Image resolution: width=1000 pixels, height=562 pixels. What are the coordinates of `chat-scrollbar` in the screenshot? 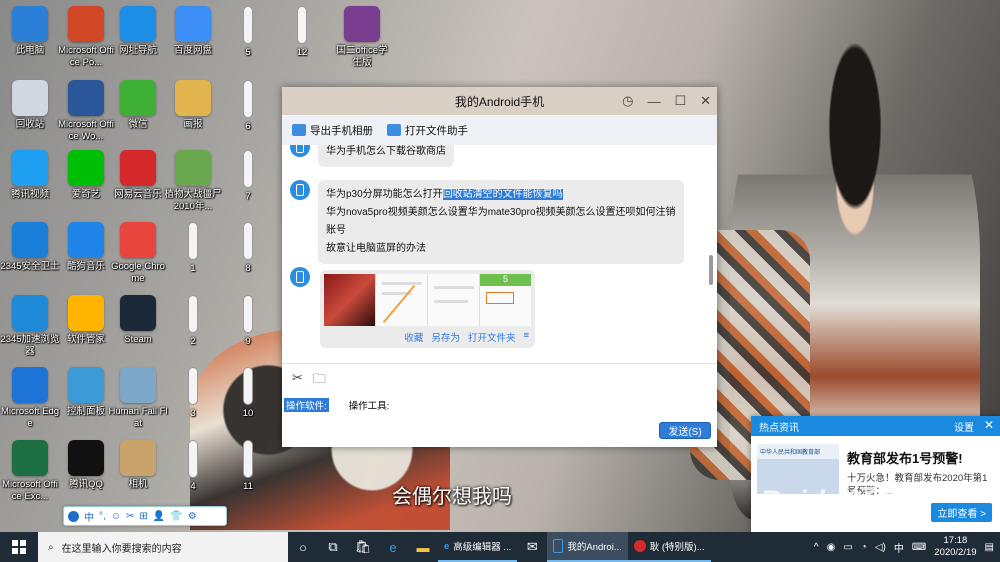 It's located at (711, 270).